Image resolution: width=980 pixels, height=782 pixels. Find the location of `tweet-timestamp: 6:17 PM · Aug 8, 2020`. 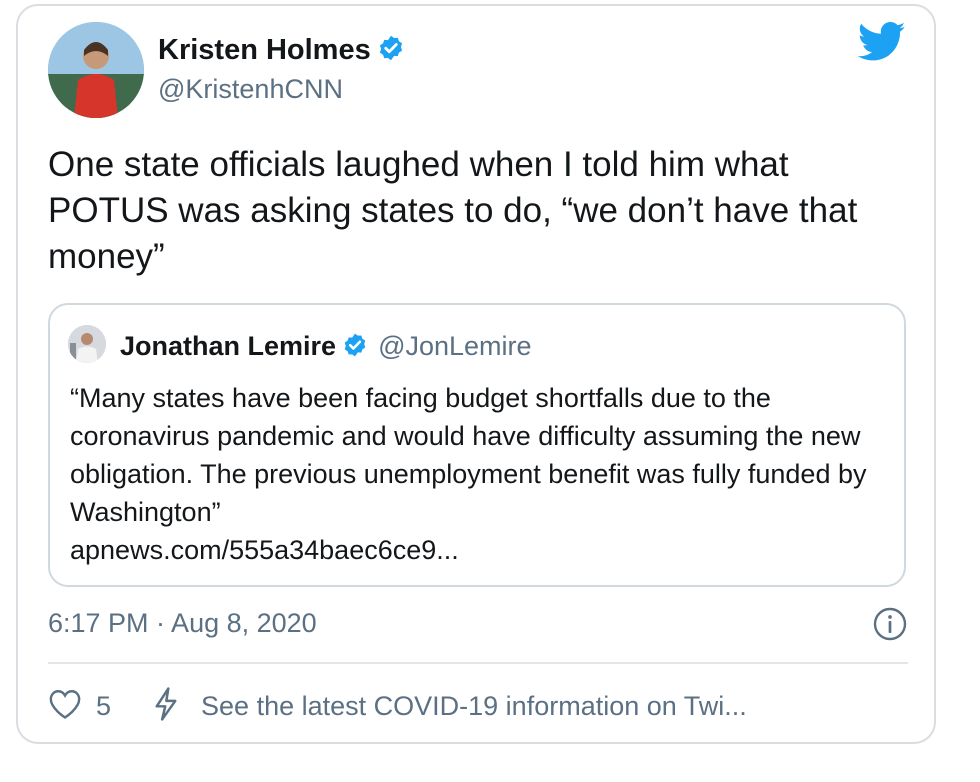

tweet-timestamp: 6:17 PM · Aug 8, 2020 is located at coordinates (182, 623).